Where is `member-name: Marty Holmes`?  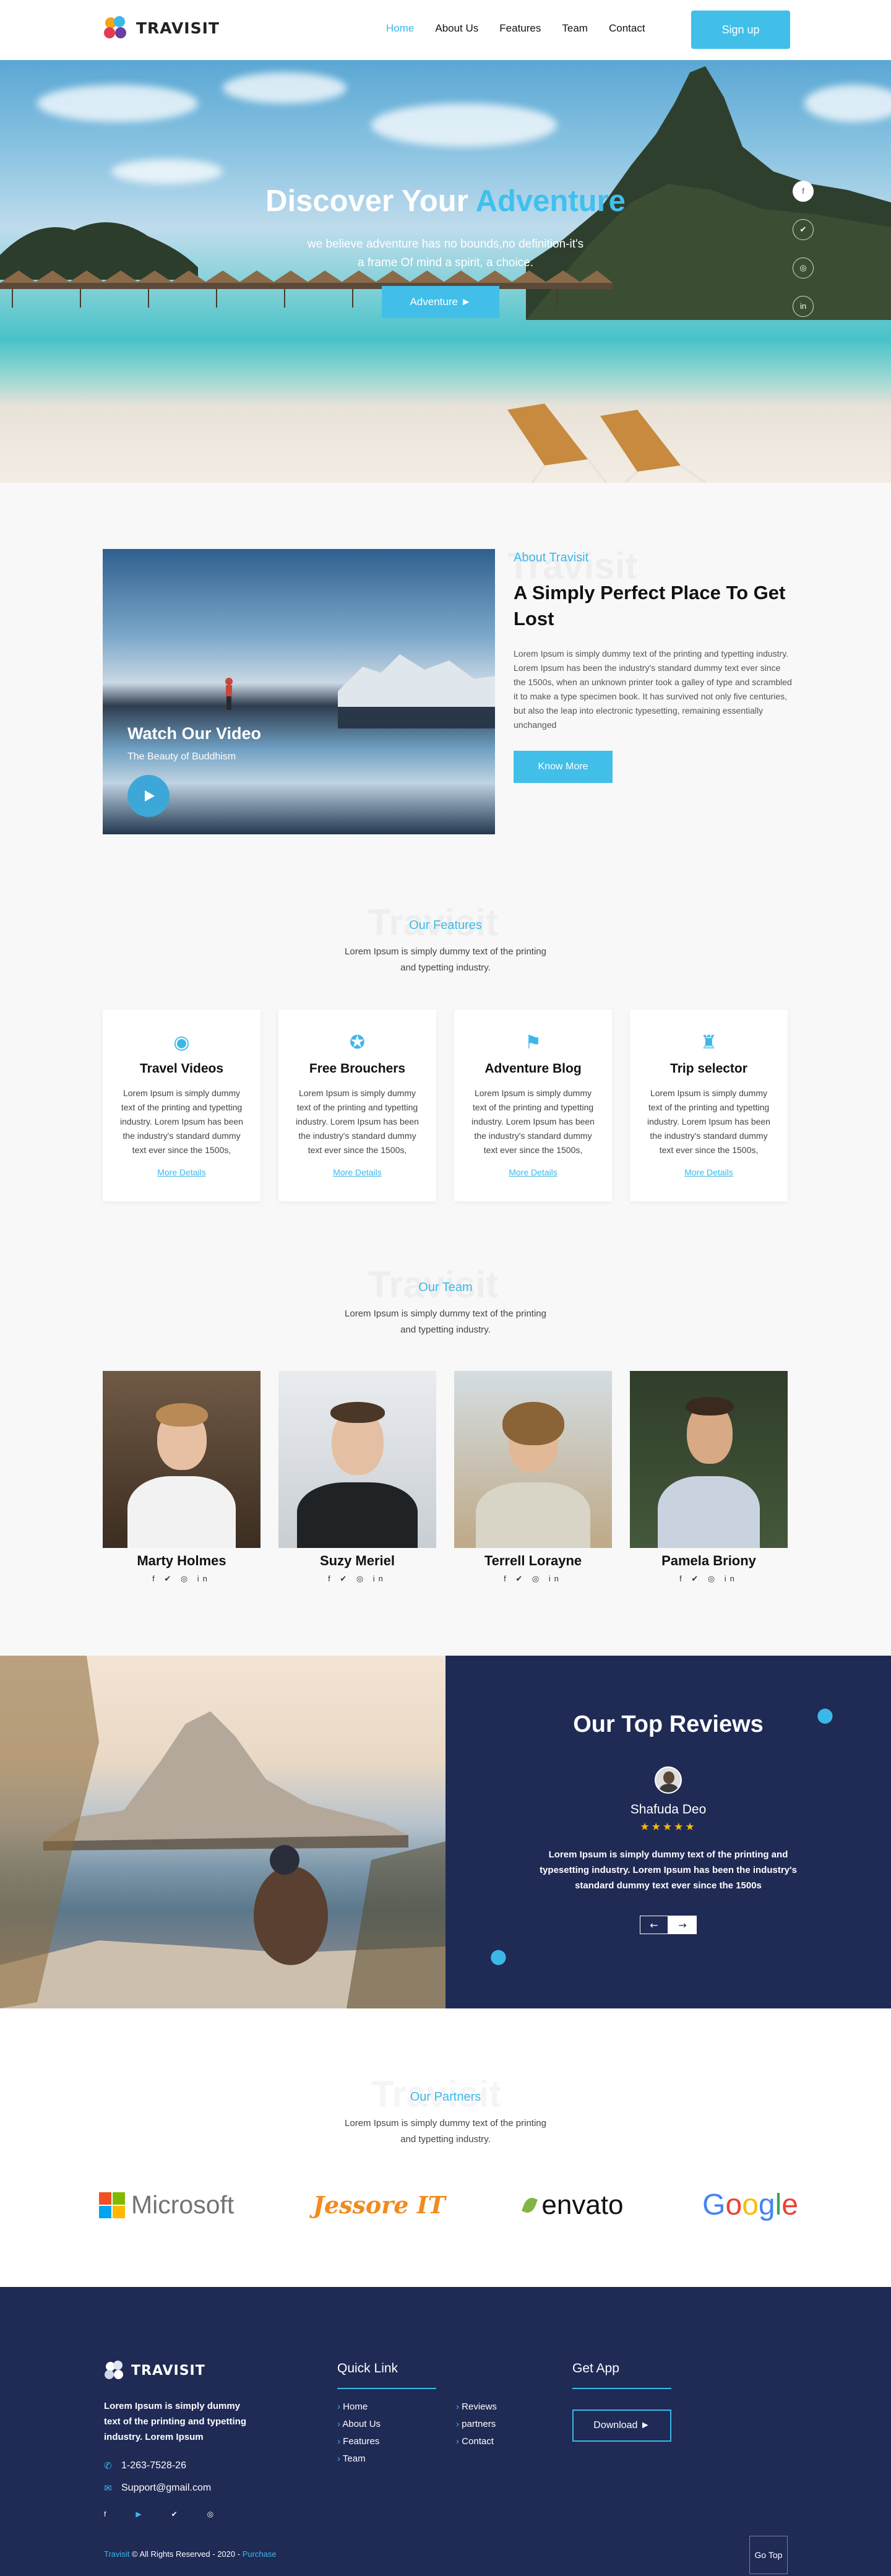 member-name: Marty Holmes is located at coordinates (181, 1560).